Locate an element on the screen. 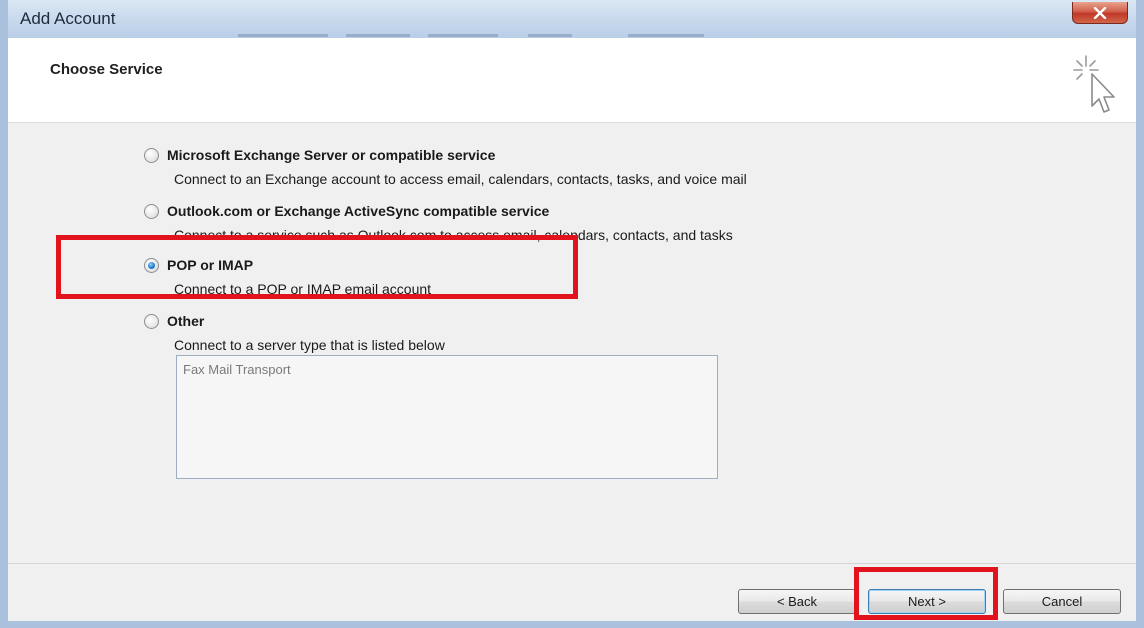  title-bar: Add Account is located at coordinates (572, 19).